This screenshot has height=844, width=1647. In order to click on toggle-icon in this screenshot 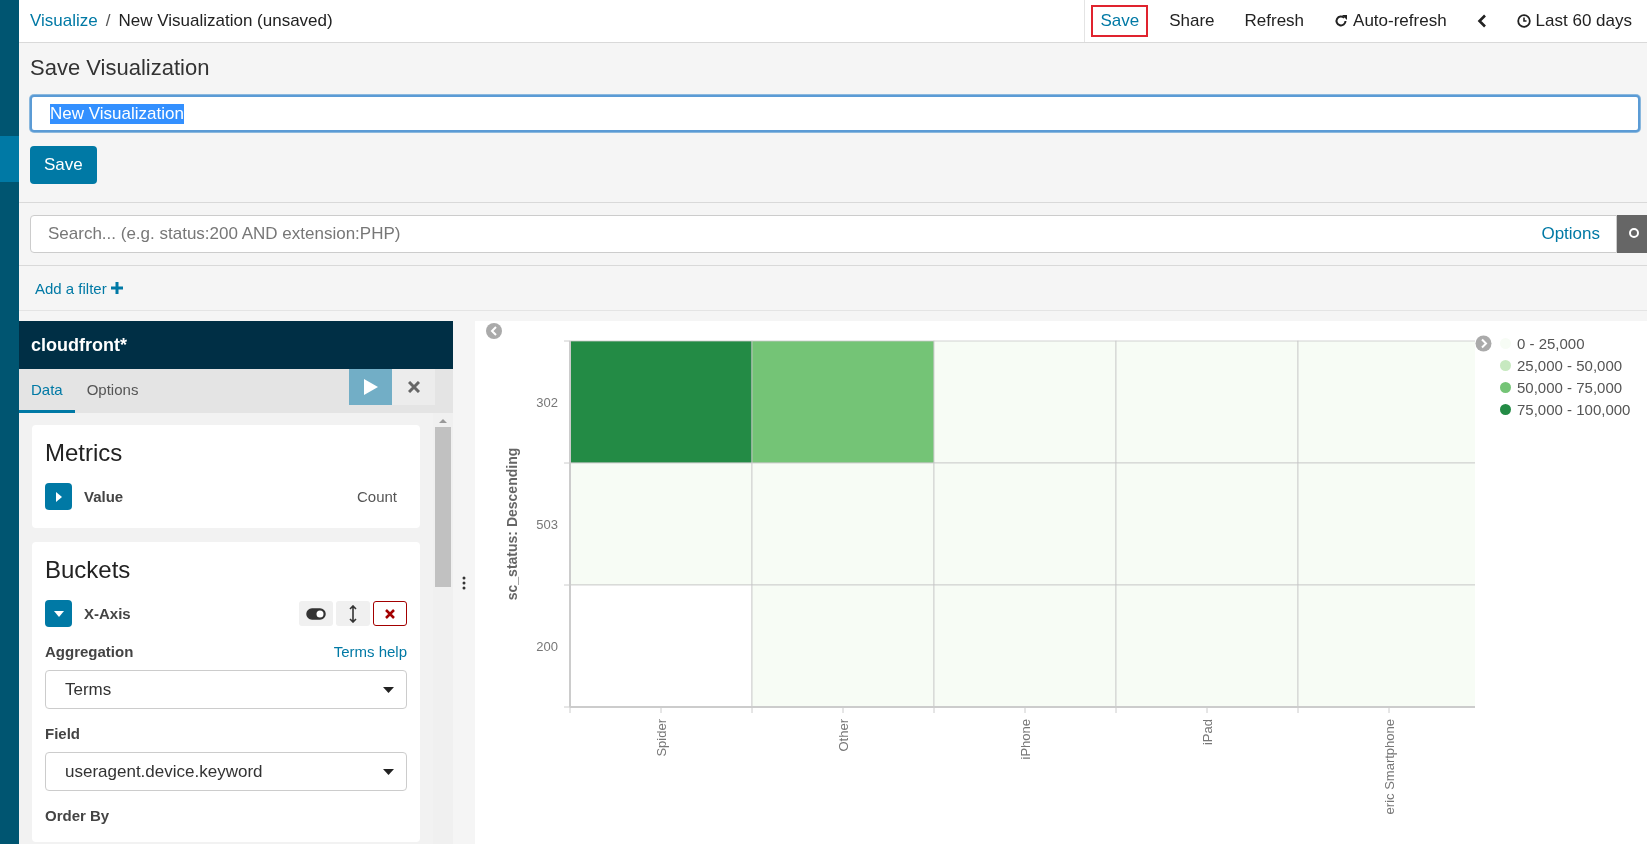, I will do `click(316, 613)`.